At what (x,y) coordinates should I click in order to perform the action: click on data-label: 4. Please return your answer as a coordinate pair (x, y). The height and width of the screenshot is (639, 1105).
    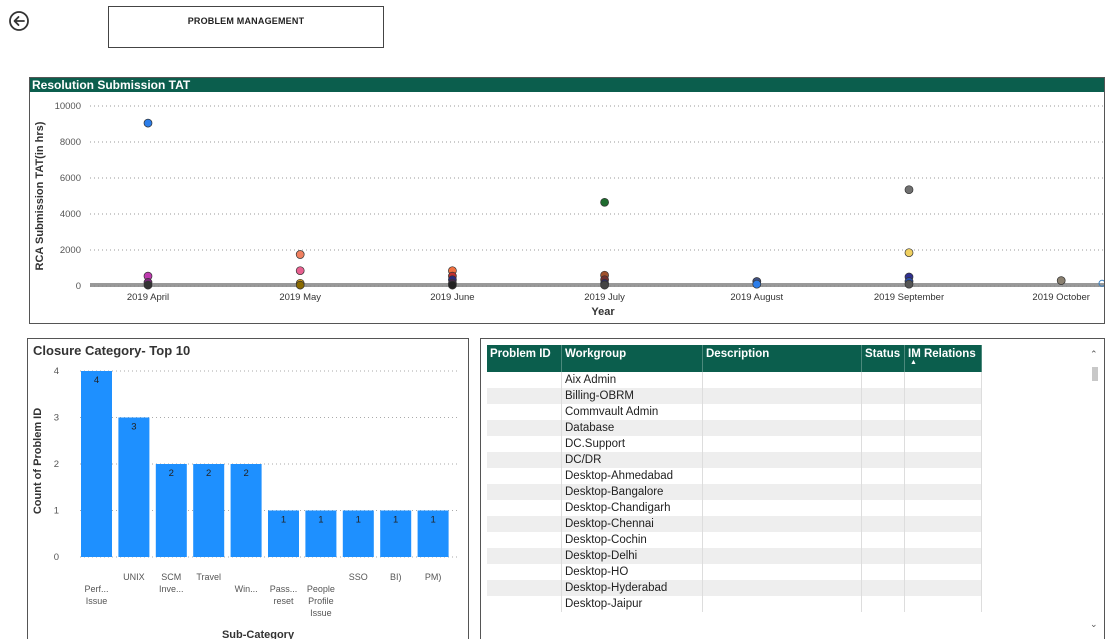
    Looking at the image, I should click on (96, 380).